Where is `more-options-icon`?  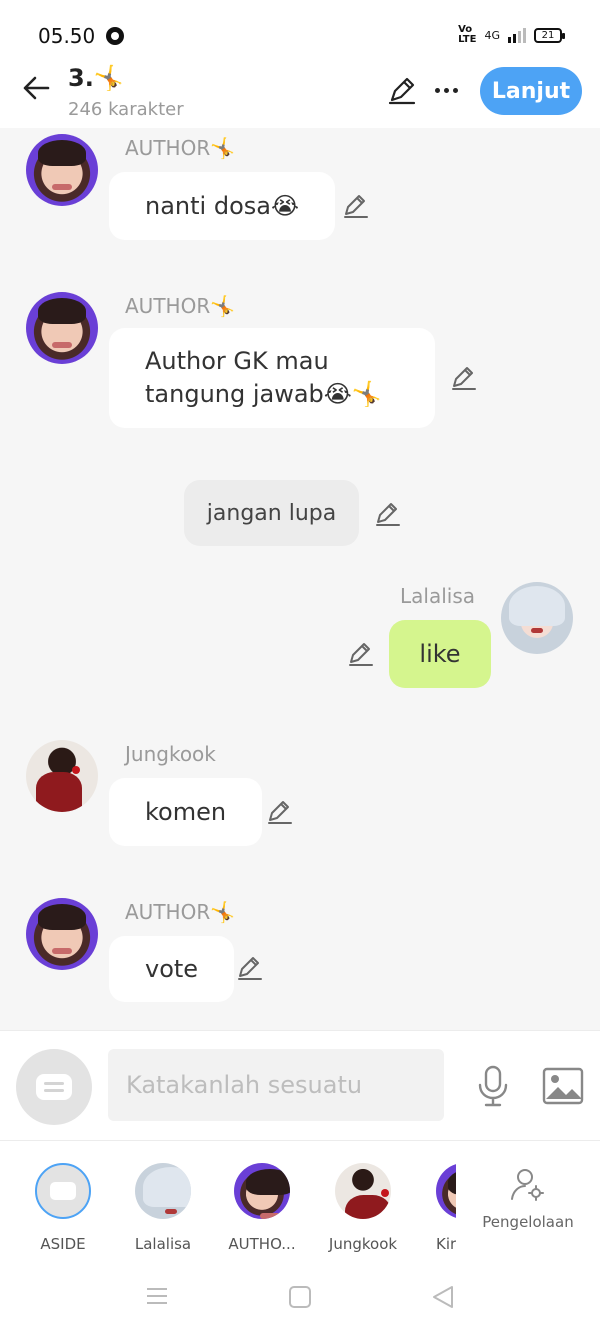 more-options-icon is located at coordinates (446, 90).